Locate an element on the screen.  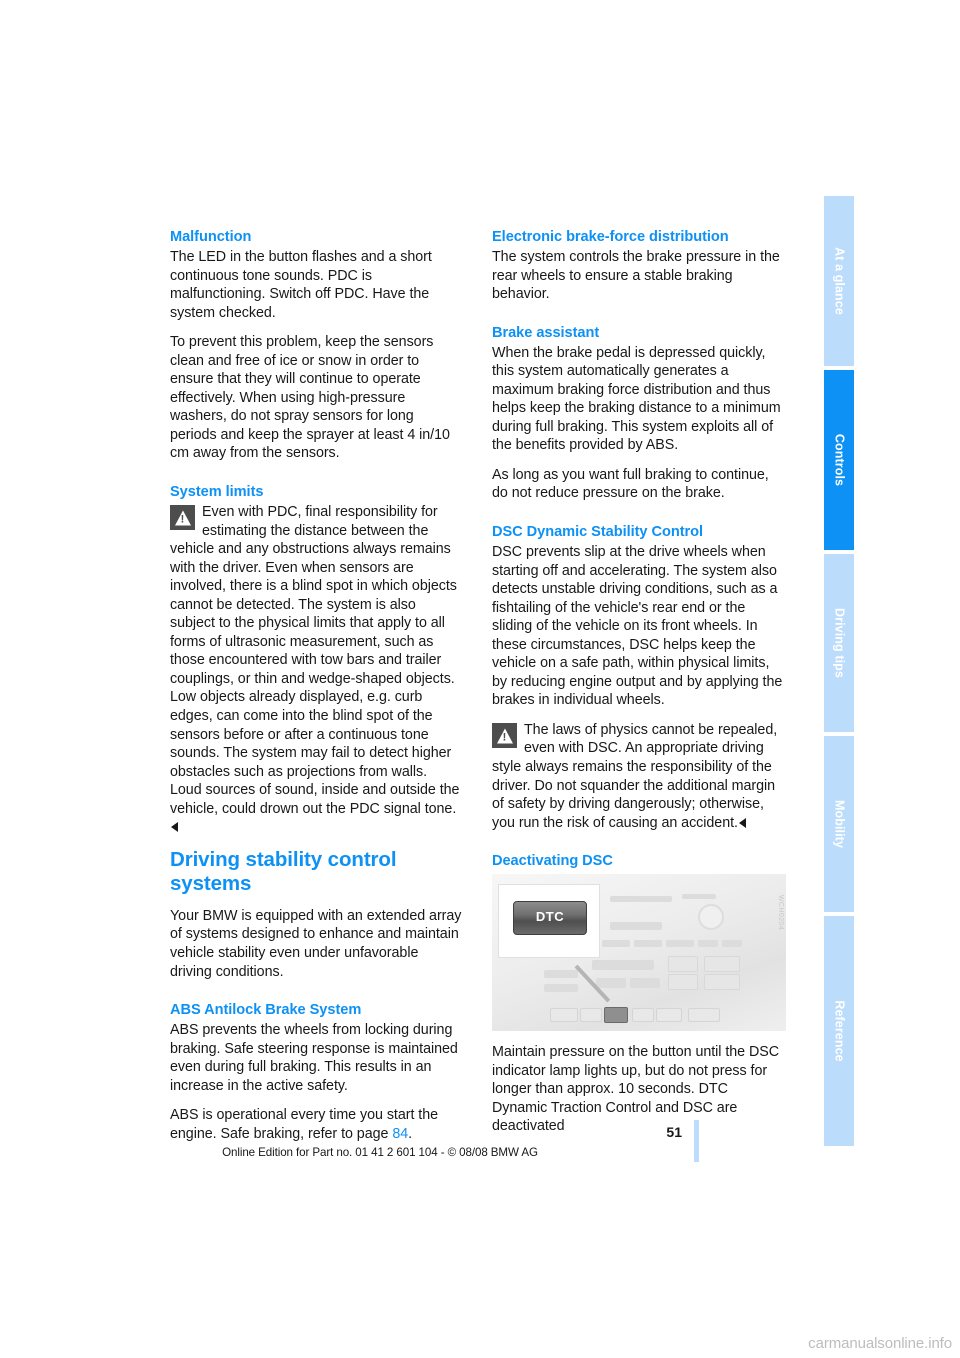
dash-button-dtc-highlighted is located at coordinates (616, 1015).